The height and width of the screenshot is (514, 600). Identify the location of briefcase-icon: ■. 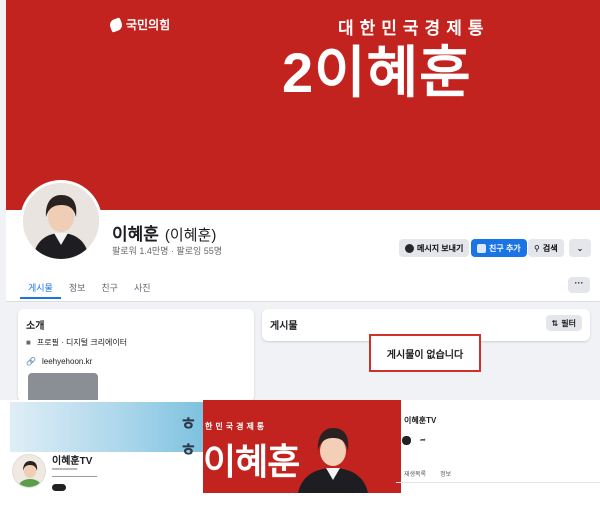
(28, 342).